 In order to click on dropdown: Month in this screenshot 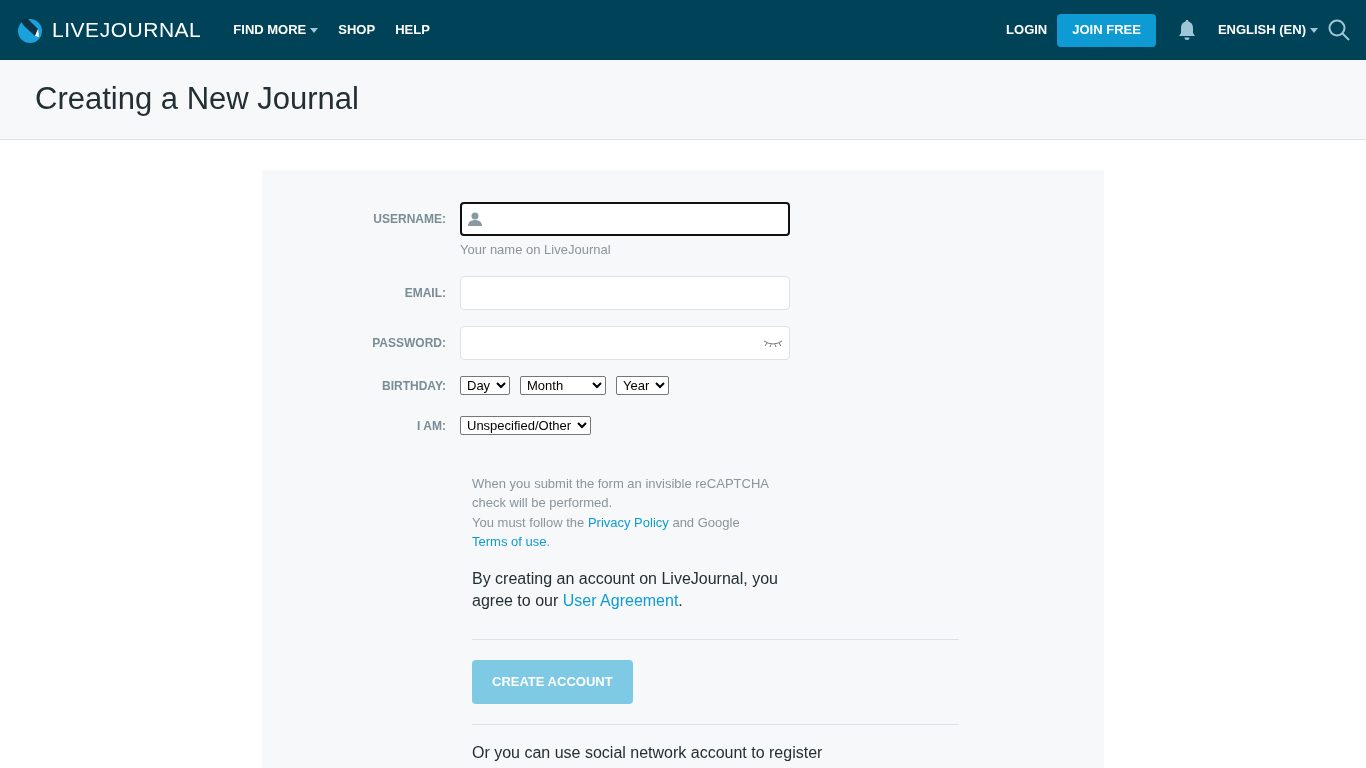, I will do `click(563, 385)`.